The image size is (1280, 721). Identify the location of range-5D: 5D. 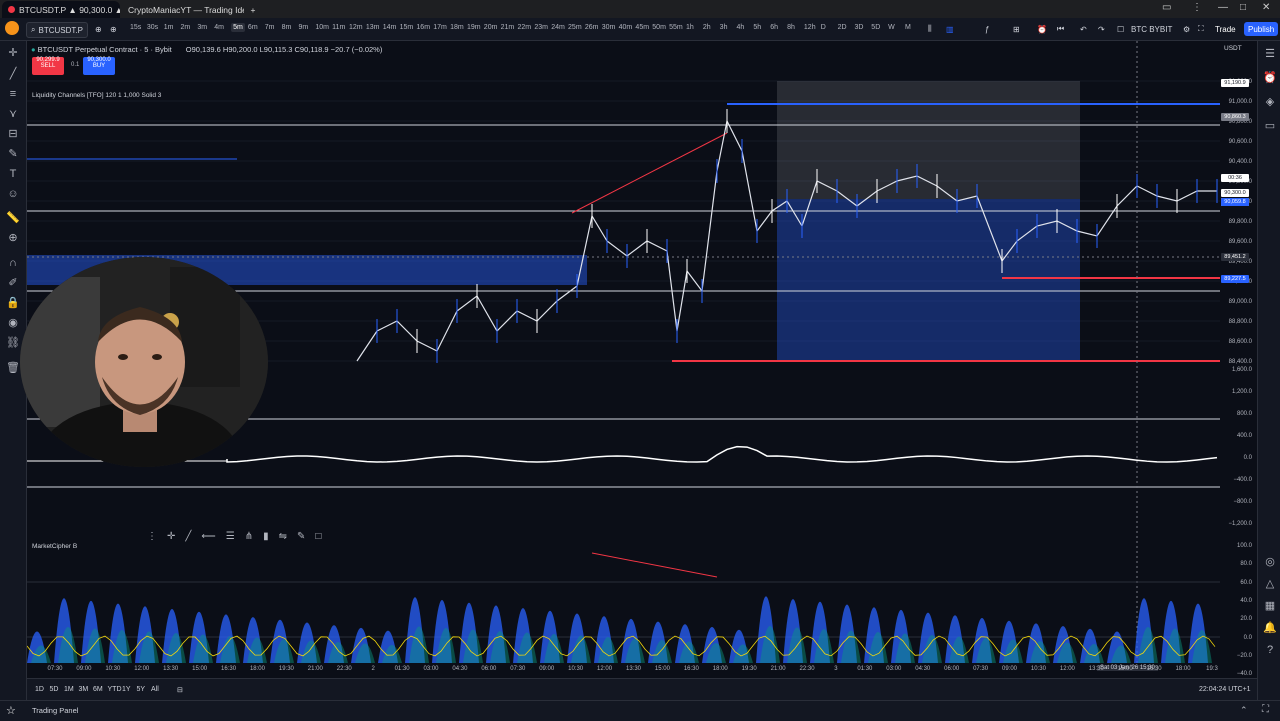
(54, 689).